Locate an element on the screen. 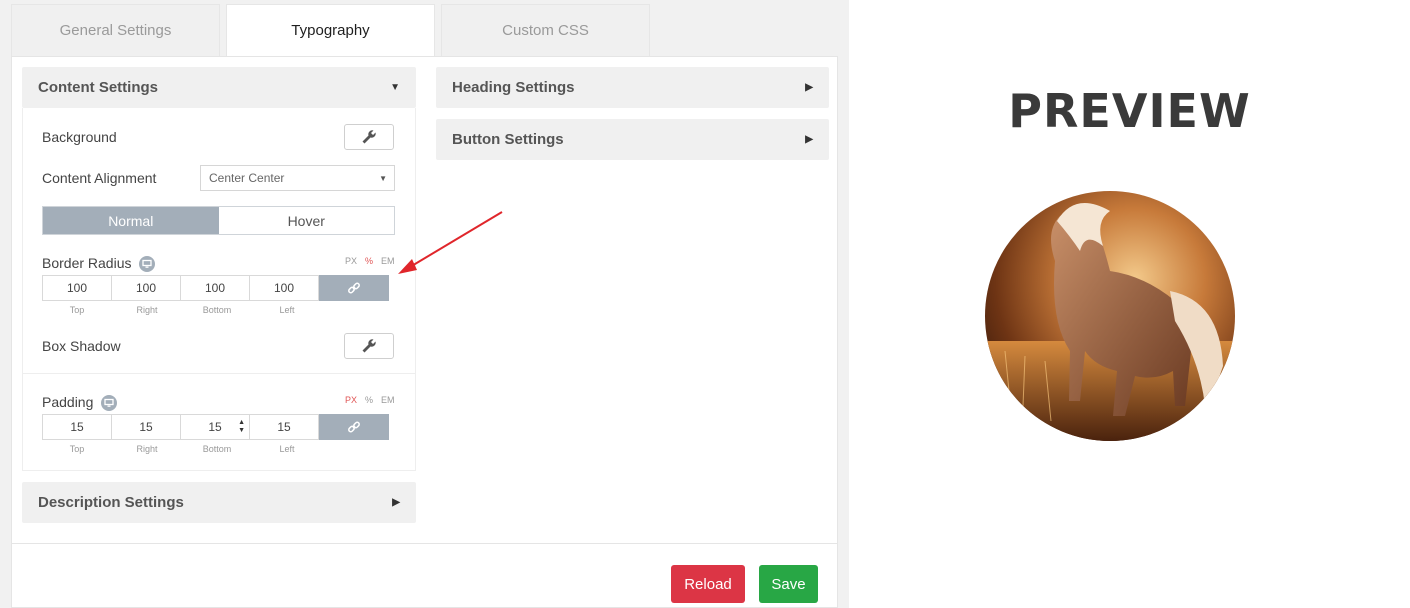  button-settings-header: Button Settings ▶ is located at coordinates (632, 139).